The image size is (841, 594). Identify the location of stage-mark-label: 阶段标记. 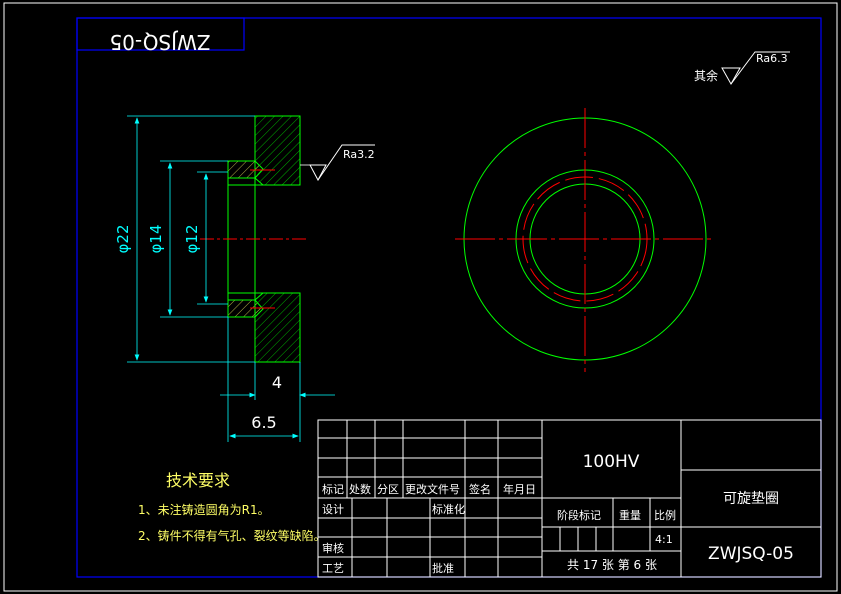
(579, 515).